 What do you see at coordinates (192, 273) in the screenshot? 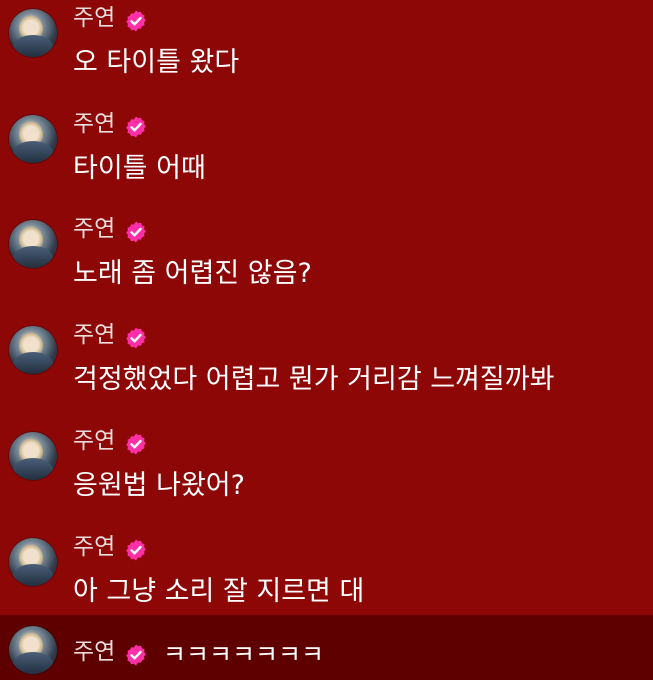
I see `message-text: 노래 좀 어렵진 않음?` at bounding box center [192, 273].